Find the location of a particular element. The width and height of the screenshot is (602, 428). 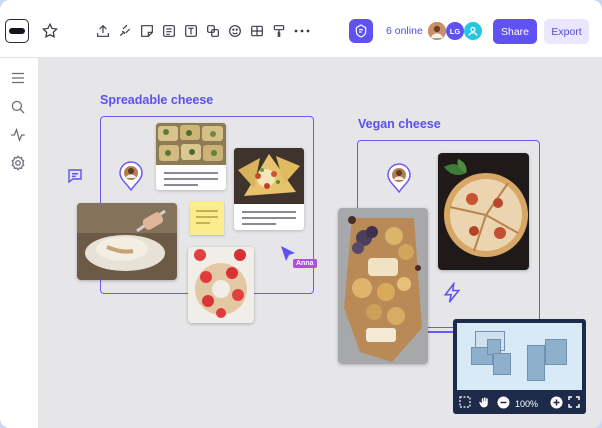

paint-roller-icon is located at coordinates (279, 31).